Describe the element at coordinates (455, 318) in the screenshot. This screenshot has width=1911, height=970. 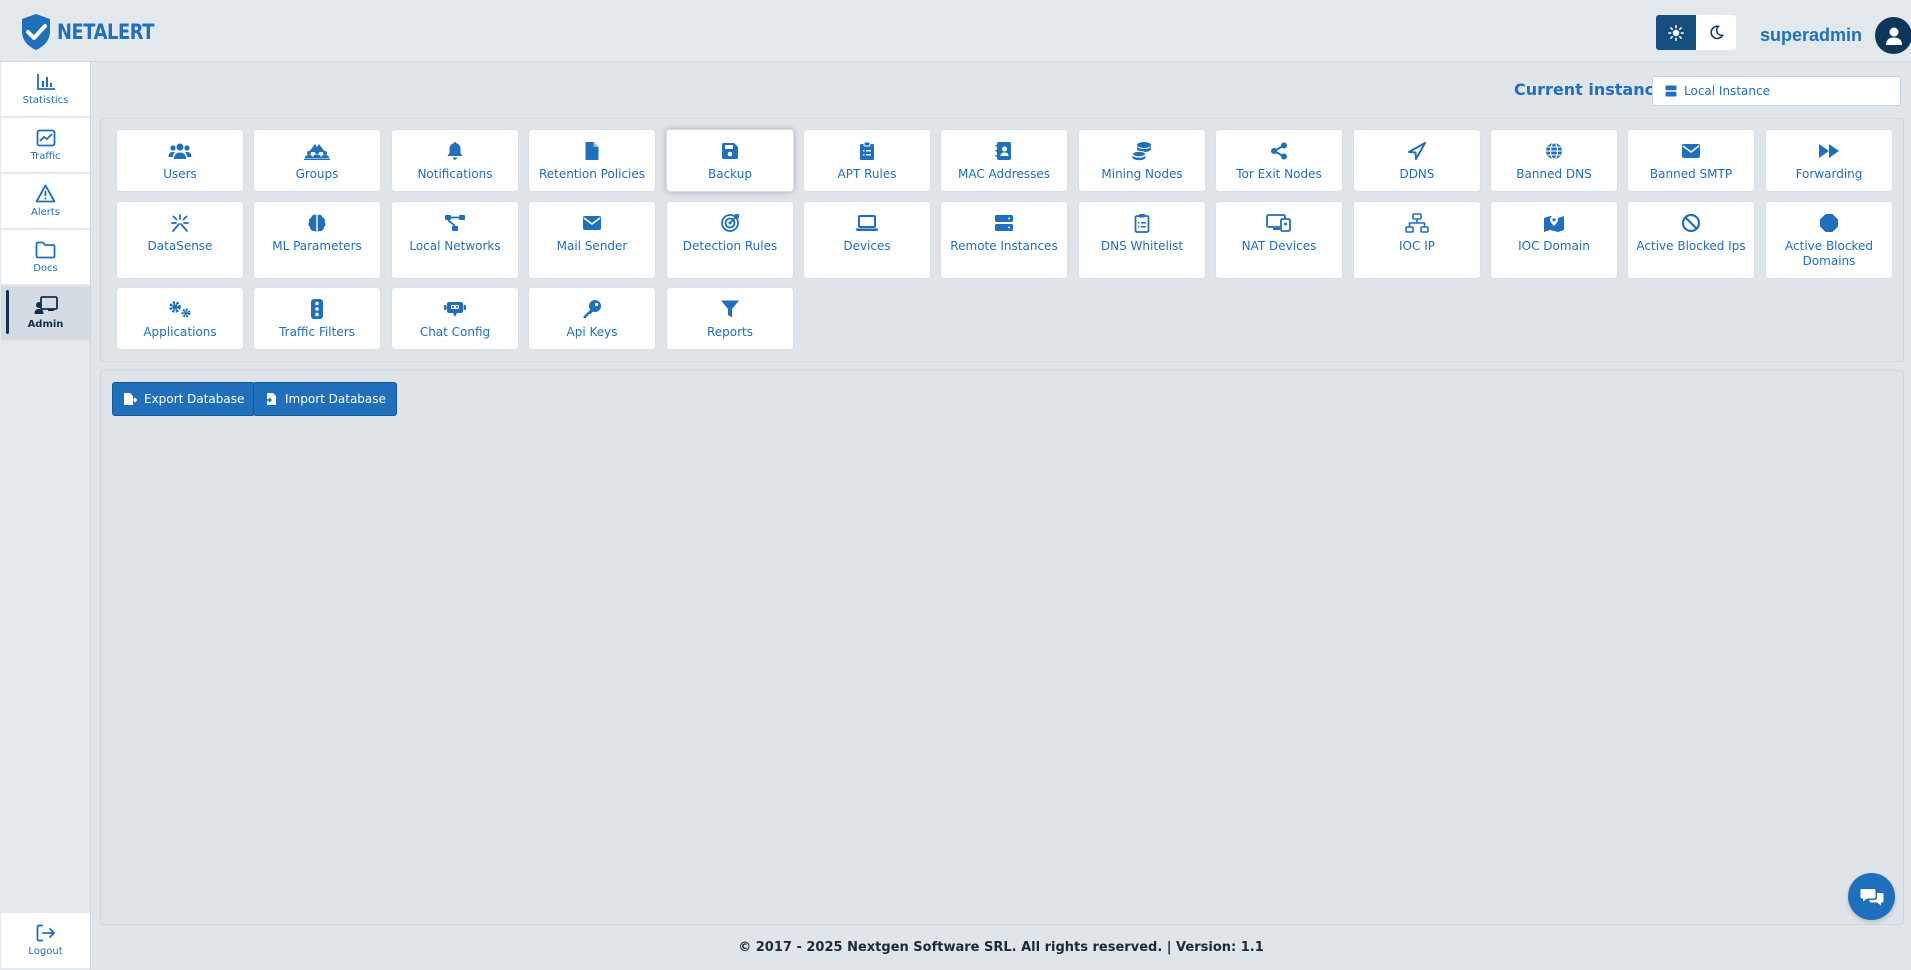
I see `tile-chat-config: Chat Config` at that location.